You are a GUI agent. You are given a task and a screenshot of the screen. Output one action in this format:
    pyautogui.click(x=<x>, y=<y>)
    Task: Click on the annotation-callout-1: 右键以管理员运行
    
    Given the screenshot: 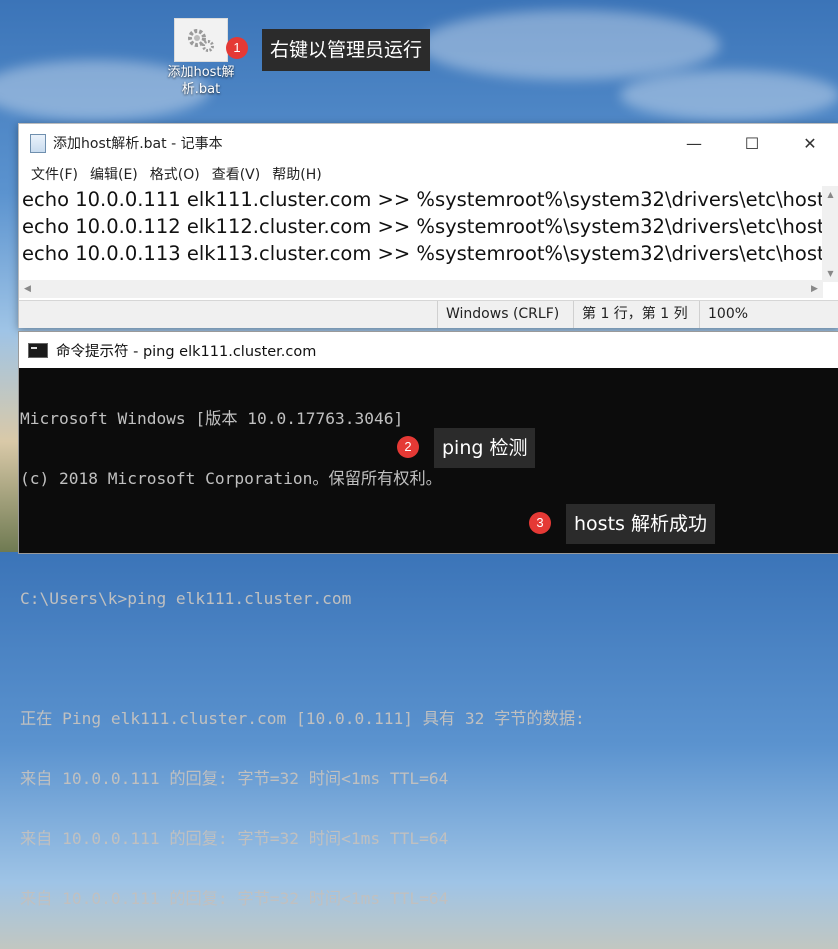 What is the action you would take?
    pyautogui.click(x=346, y=50)
    